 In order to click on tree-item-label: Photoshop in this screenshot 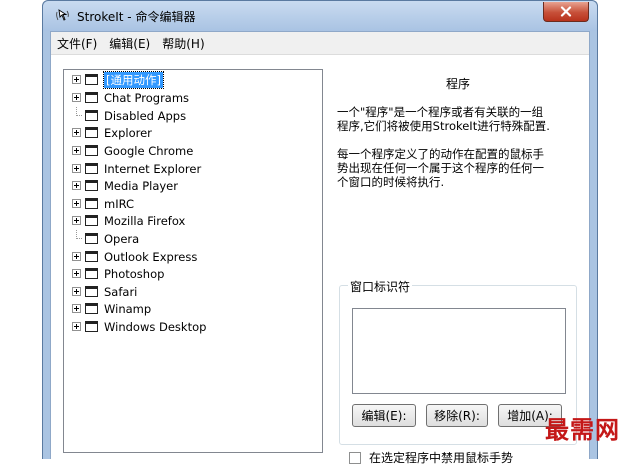, I will do `click(134, 273)`.